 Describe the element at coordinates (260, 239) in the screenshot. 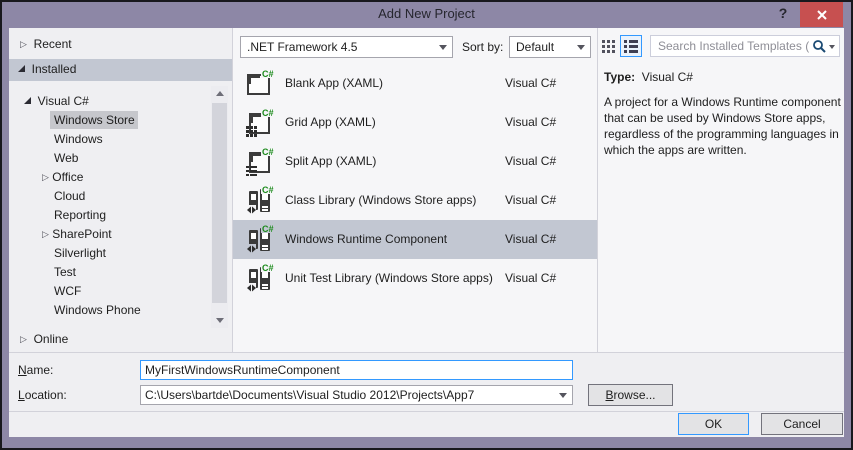

I see `windows-runtime-component-icon: C#` at that location.